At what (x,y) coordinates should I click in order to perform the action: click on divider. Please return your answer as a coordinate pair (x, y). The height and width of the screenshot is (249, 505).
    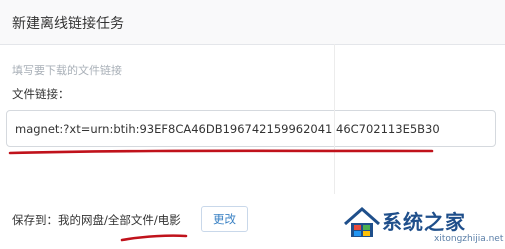
    Looking at the image, I should click on (334, 119).